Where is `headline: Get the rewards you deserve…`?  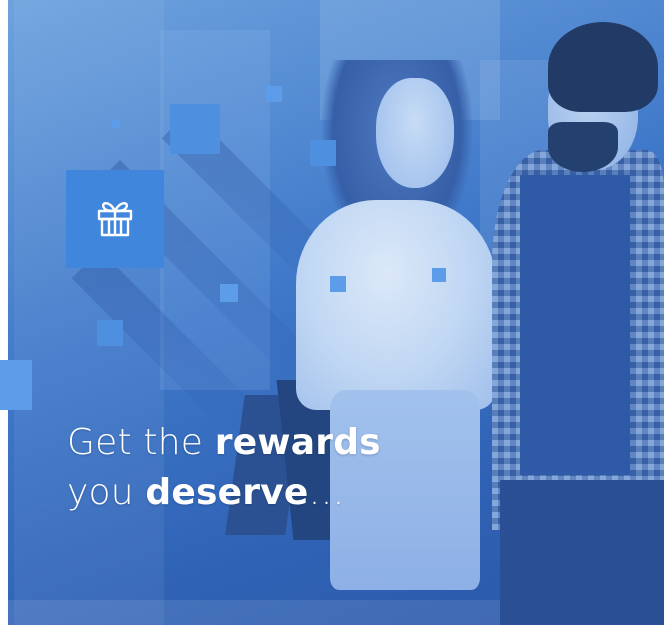
headline: Get the rewards you deserve… is located at coordinates (224, 468).